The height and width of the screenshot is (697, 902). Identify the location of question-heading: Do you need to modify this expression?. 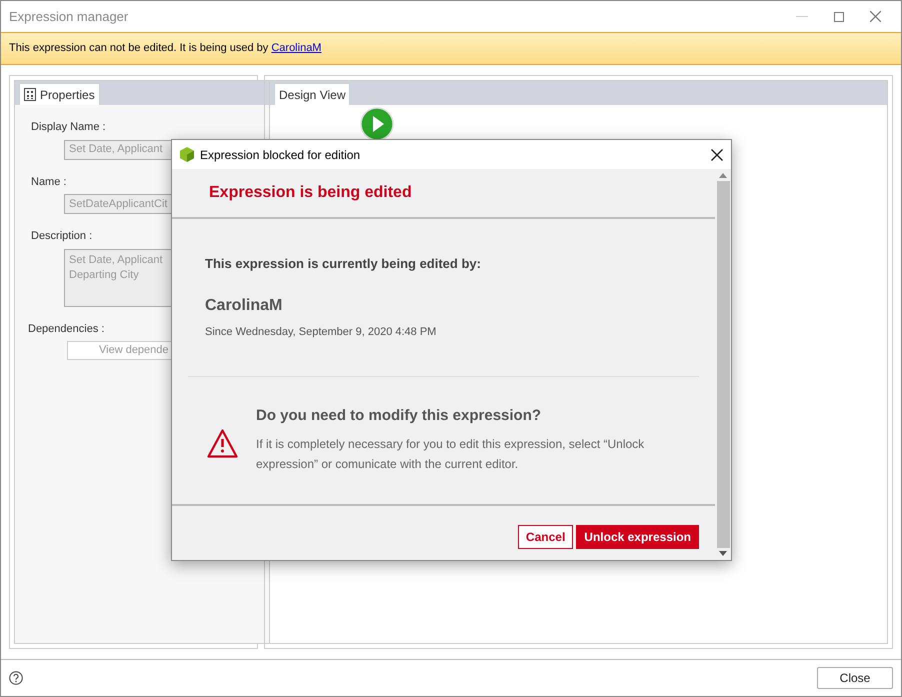
(399, 416).